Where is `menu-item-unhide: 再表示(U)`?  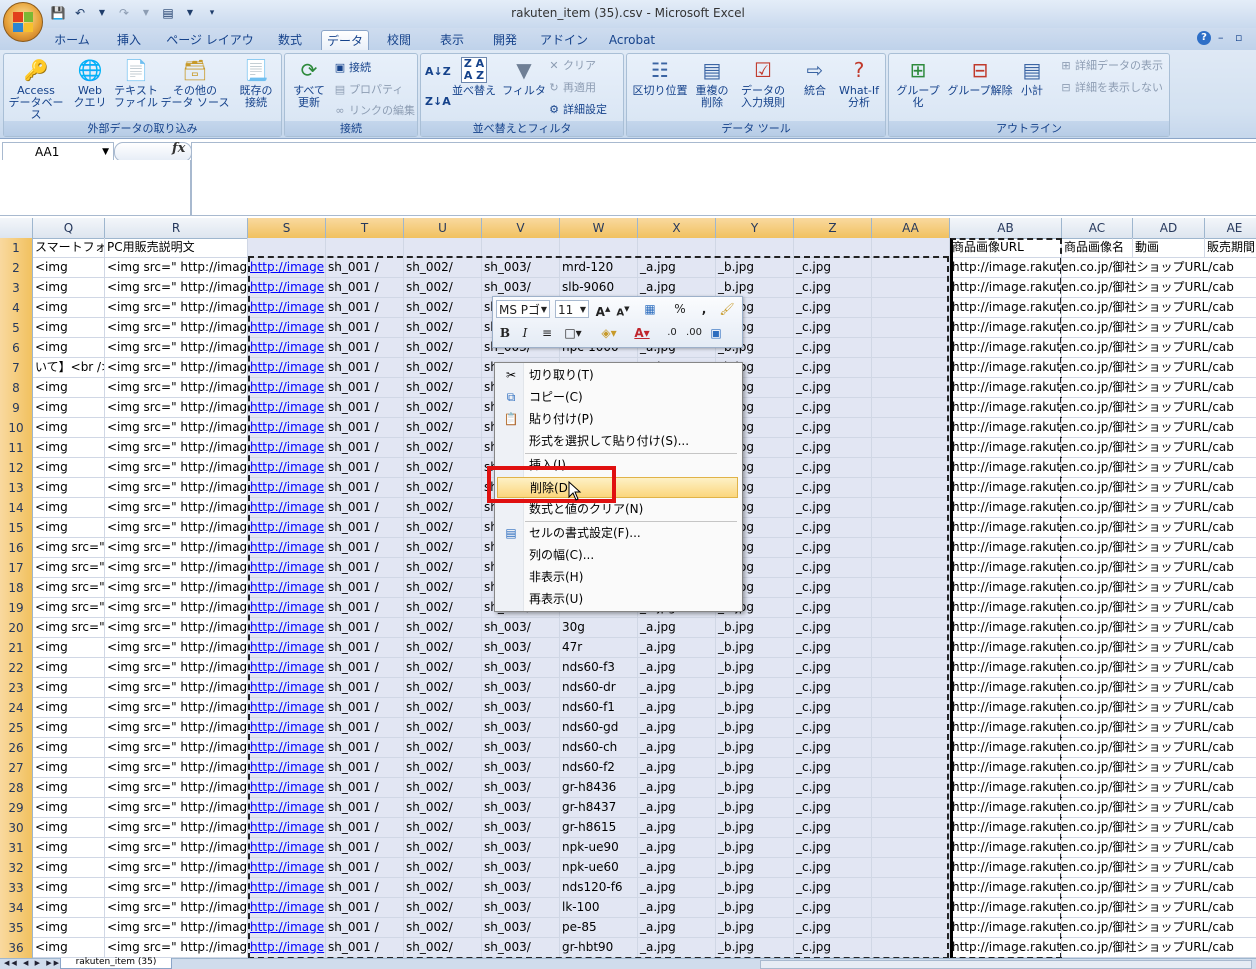 menu-item-unhide: 再表示(U) is located at coordinates (617, 599).